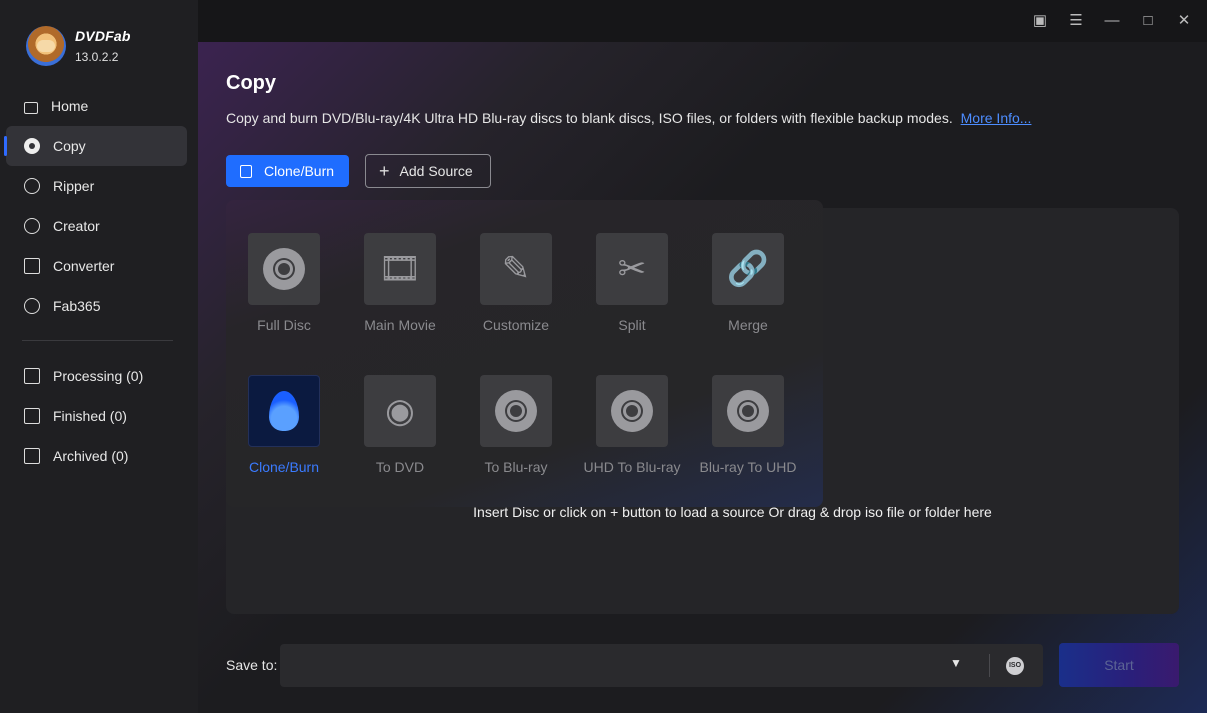 The height and width of the screenshot is (713, 1207). Describe the element at coordinates (70, 106) in the screenshot. I see `sidebar-item-label: Home` at that location.